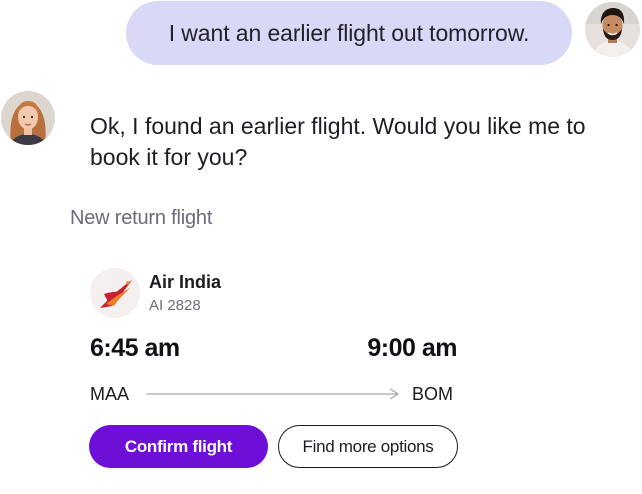  I want to click on user-message-bubble: I want an earlier flight out tomorrow., so click(349, 33).